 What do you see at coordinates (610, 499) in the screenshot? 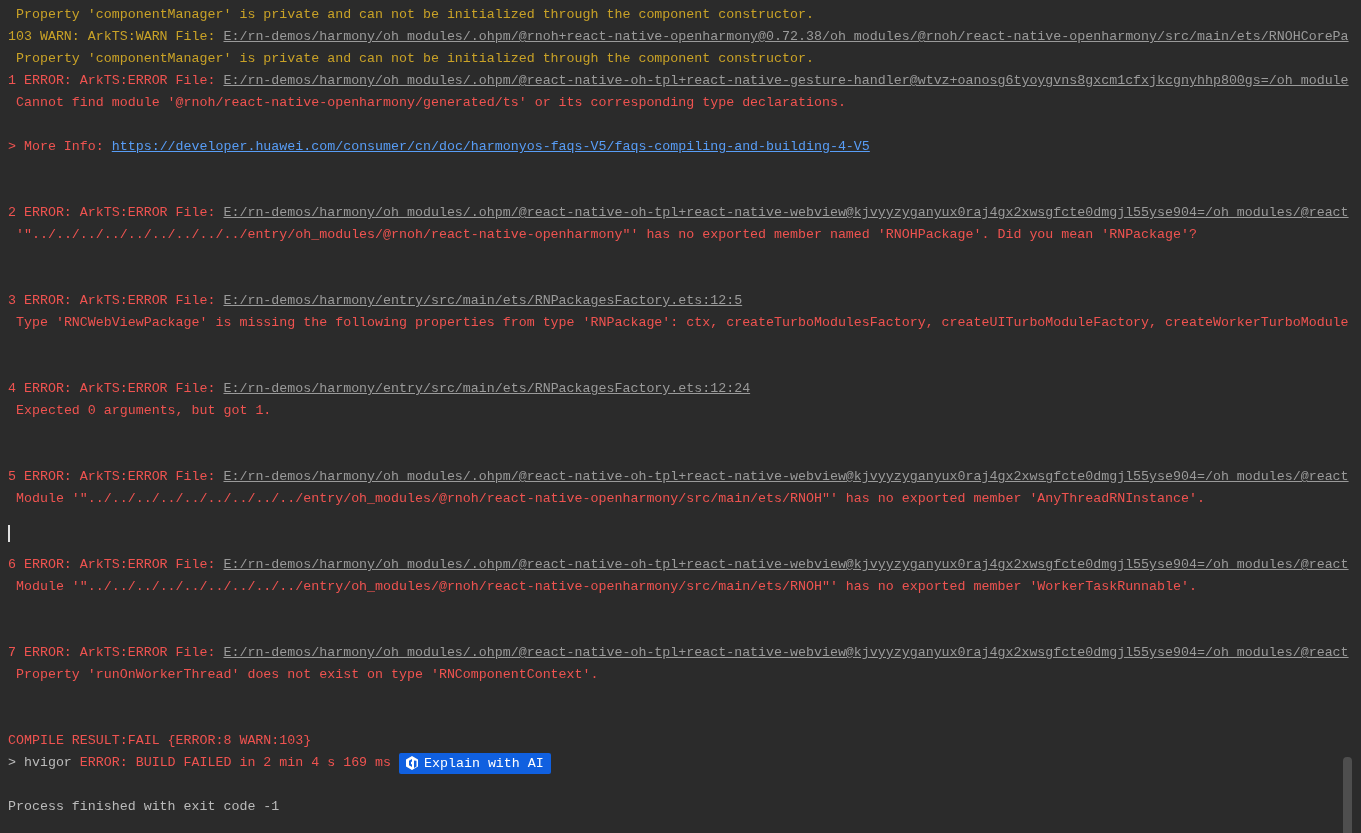
I see `error-message: Module '"../../../../../../../../../entry/oh_modules/@rnoh/react-native-openharmony/src/main/ets/RNOH"' has no exported member 'AnyThreadRNInstance'.` at bounding box center [610, 499].